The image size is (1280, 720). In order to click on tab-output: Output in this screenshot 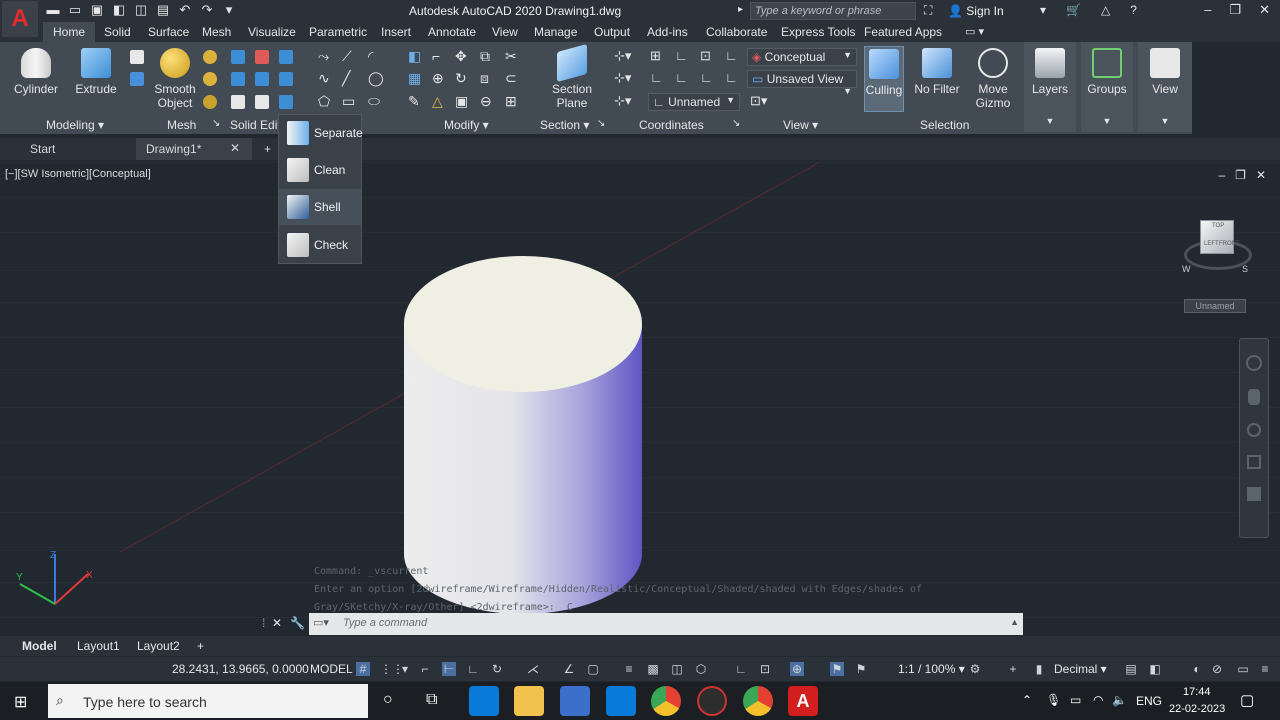, I will do `click(612, 32)`.